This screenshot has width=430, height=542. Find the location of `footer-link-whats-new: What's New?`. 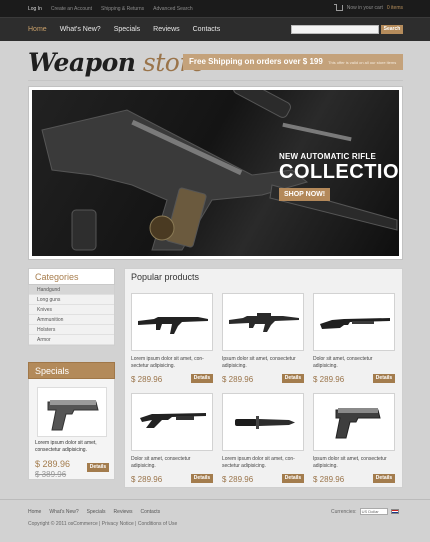

footer-link-whats-new: What's New? is located at coordinates (63, 512).